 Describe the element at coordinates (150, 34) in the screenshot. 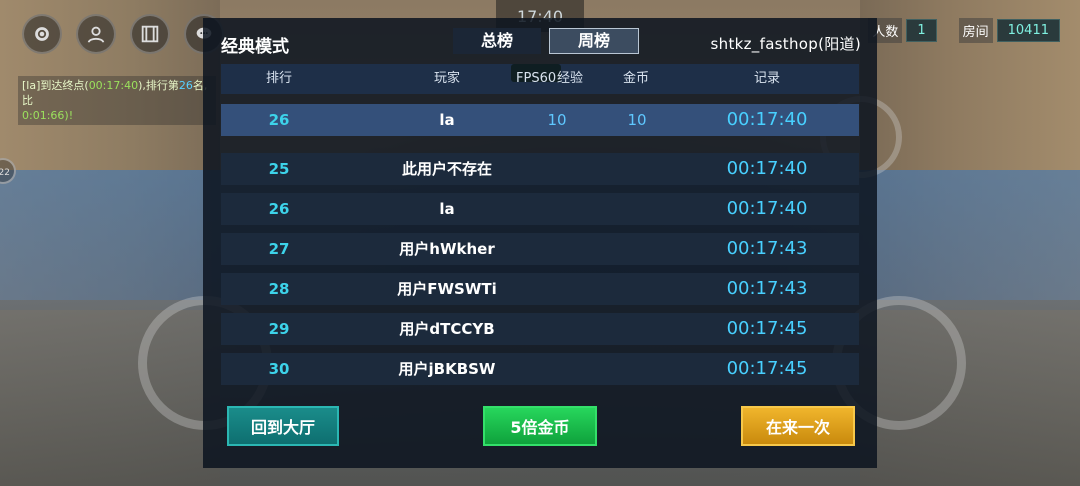

I see `film-icon` at that location.